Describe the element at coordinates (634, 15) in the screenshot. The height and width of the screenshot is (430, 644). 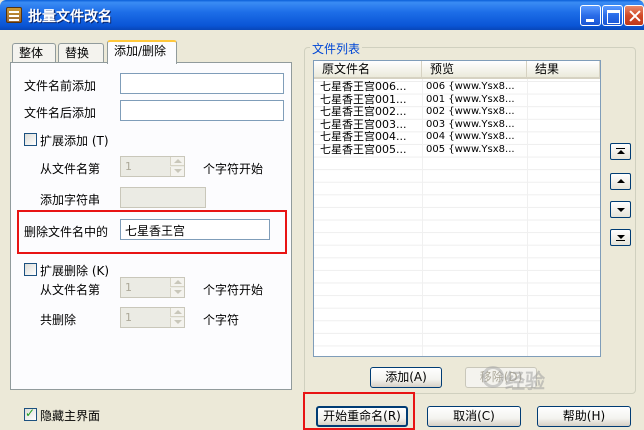
I see `close-button` at that location.